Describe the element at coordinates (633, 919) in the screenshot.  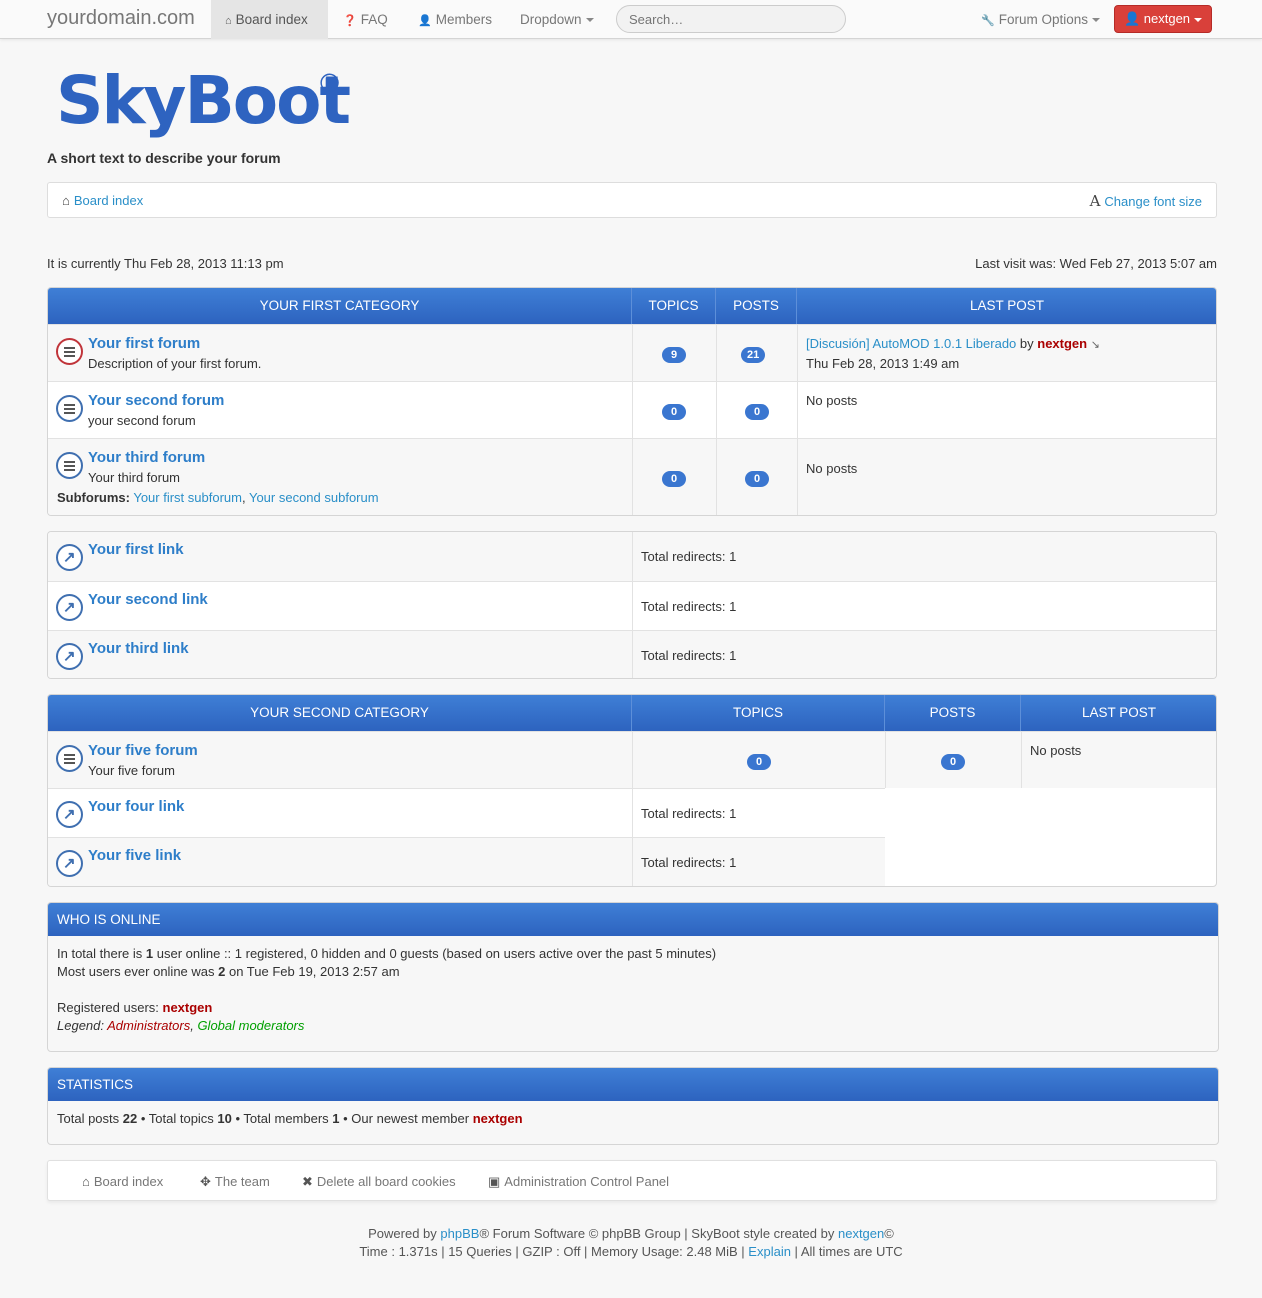
I see `who-is-online-title: WHO IS ONLINE` at that location.